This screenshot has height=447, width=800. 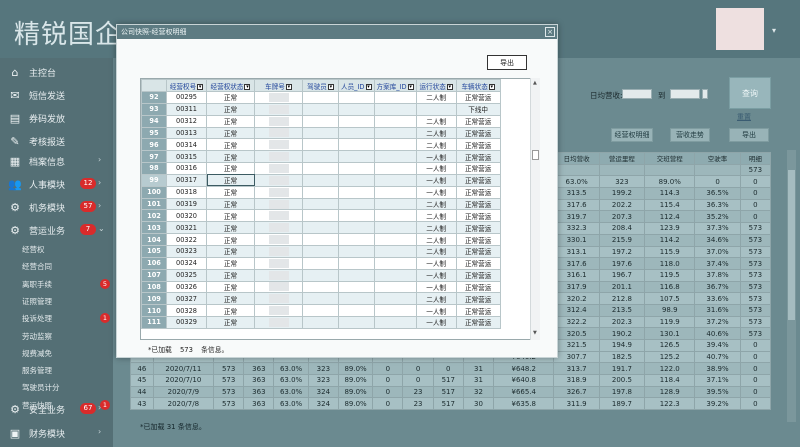 I want to click on sidebar-subitem: 驾驶员计分, so click(x=56, y=387).